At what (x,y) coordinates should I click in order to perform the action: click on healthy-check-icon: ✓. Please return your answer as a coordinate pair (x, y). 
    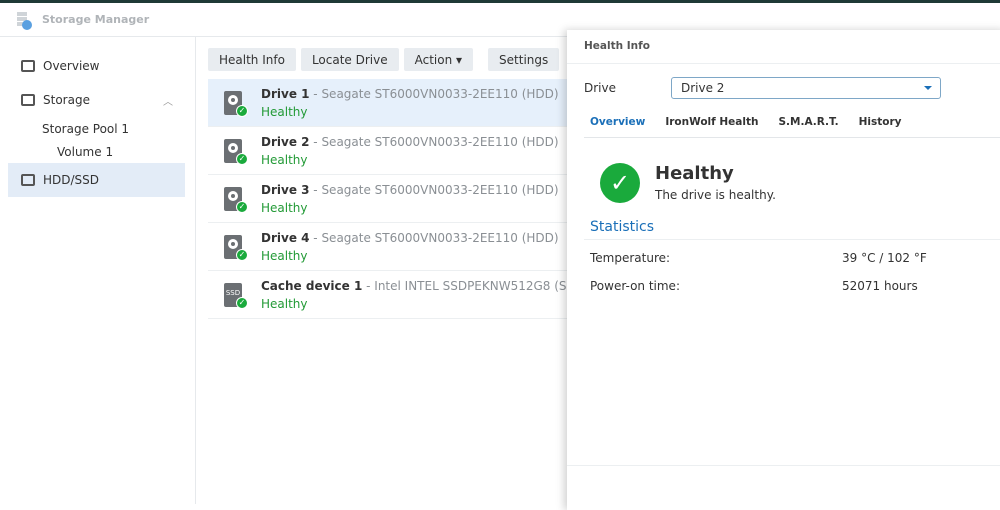
    Looking at the image, I should click on (620, 183).